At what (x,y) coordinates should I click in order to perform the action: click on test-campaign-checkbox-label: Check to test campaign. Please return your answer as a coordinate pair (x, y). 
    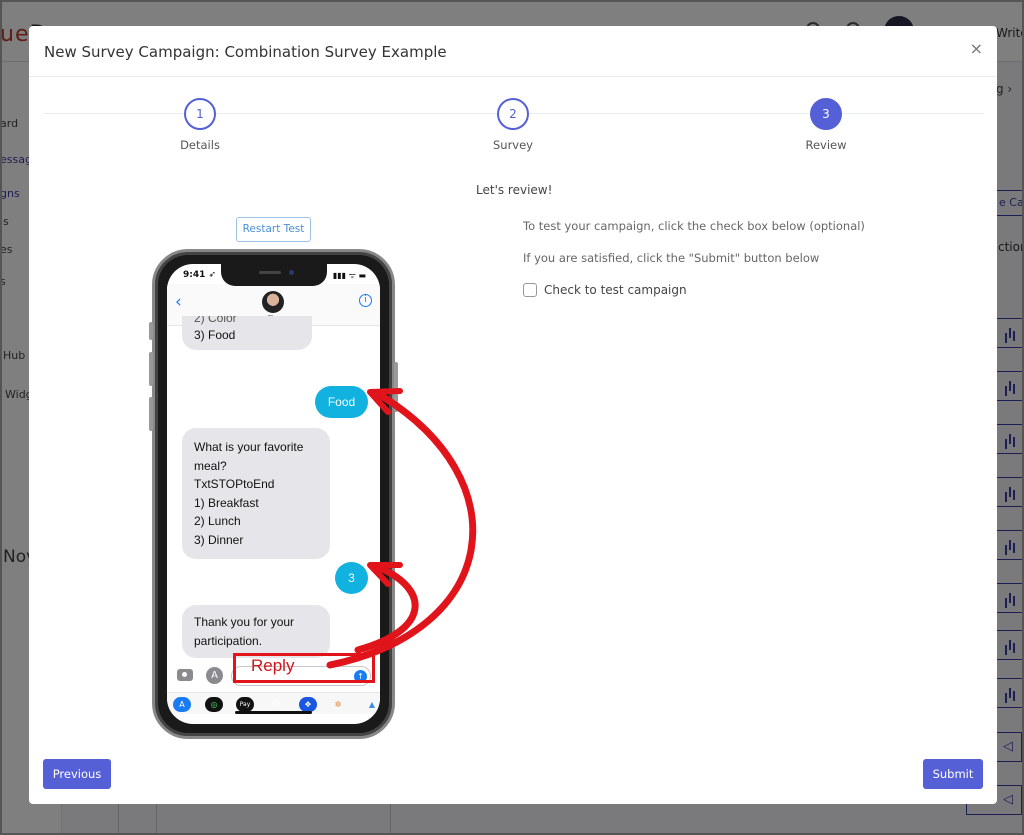
    Looking at the image, I should click on (615, 290).